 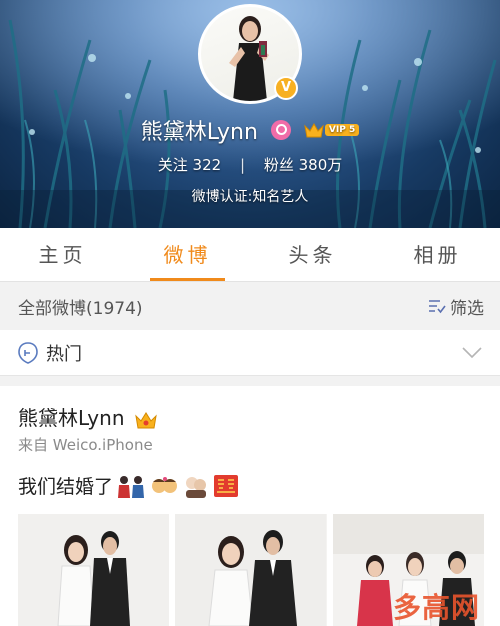 I want to click on post-author-name: 熊黛林Lynn, so click(x=71, y=418).